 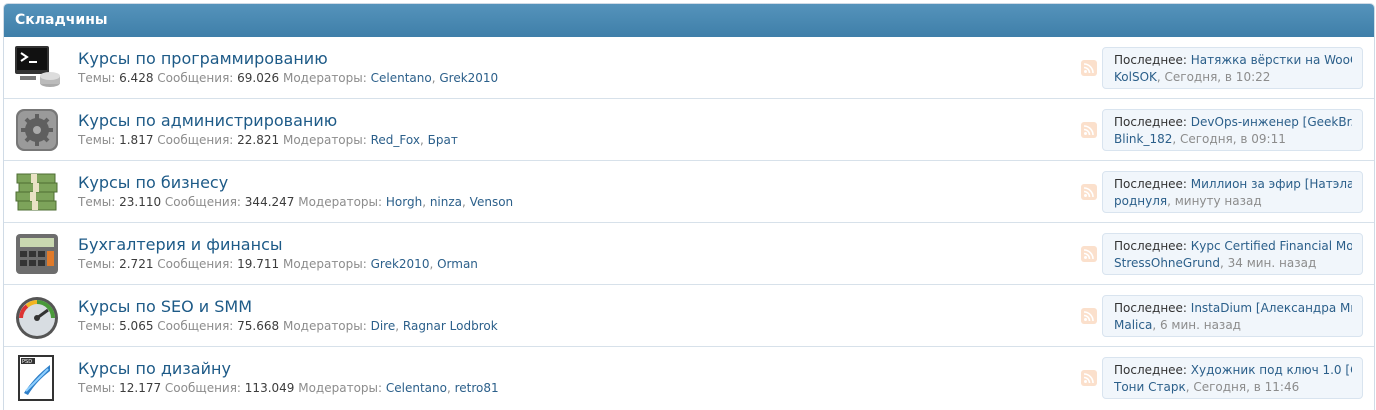 I want to click on moderators-list: Horgh, ninza, Venson, so click(x=449, y=202).